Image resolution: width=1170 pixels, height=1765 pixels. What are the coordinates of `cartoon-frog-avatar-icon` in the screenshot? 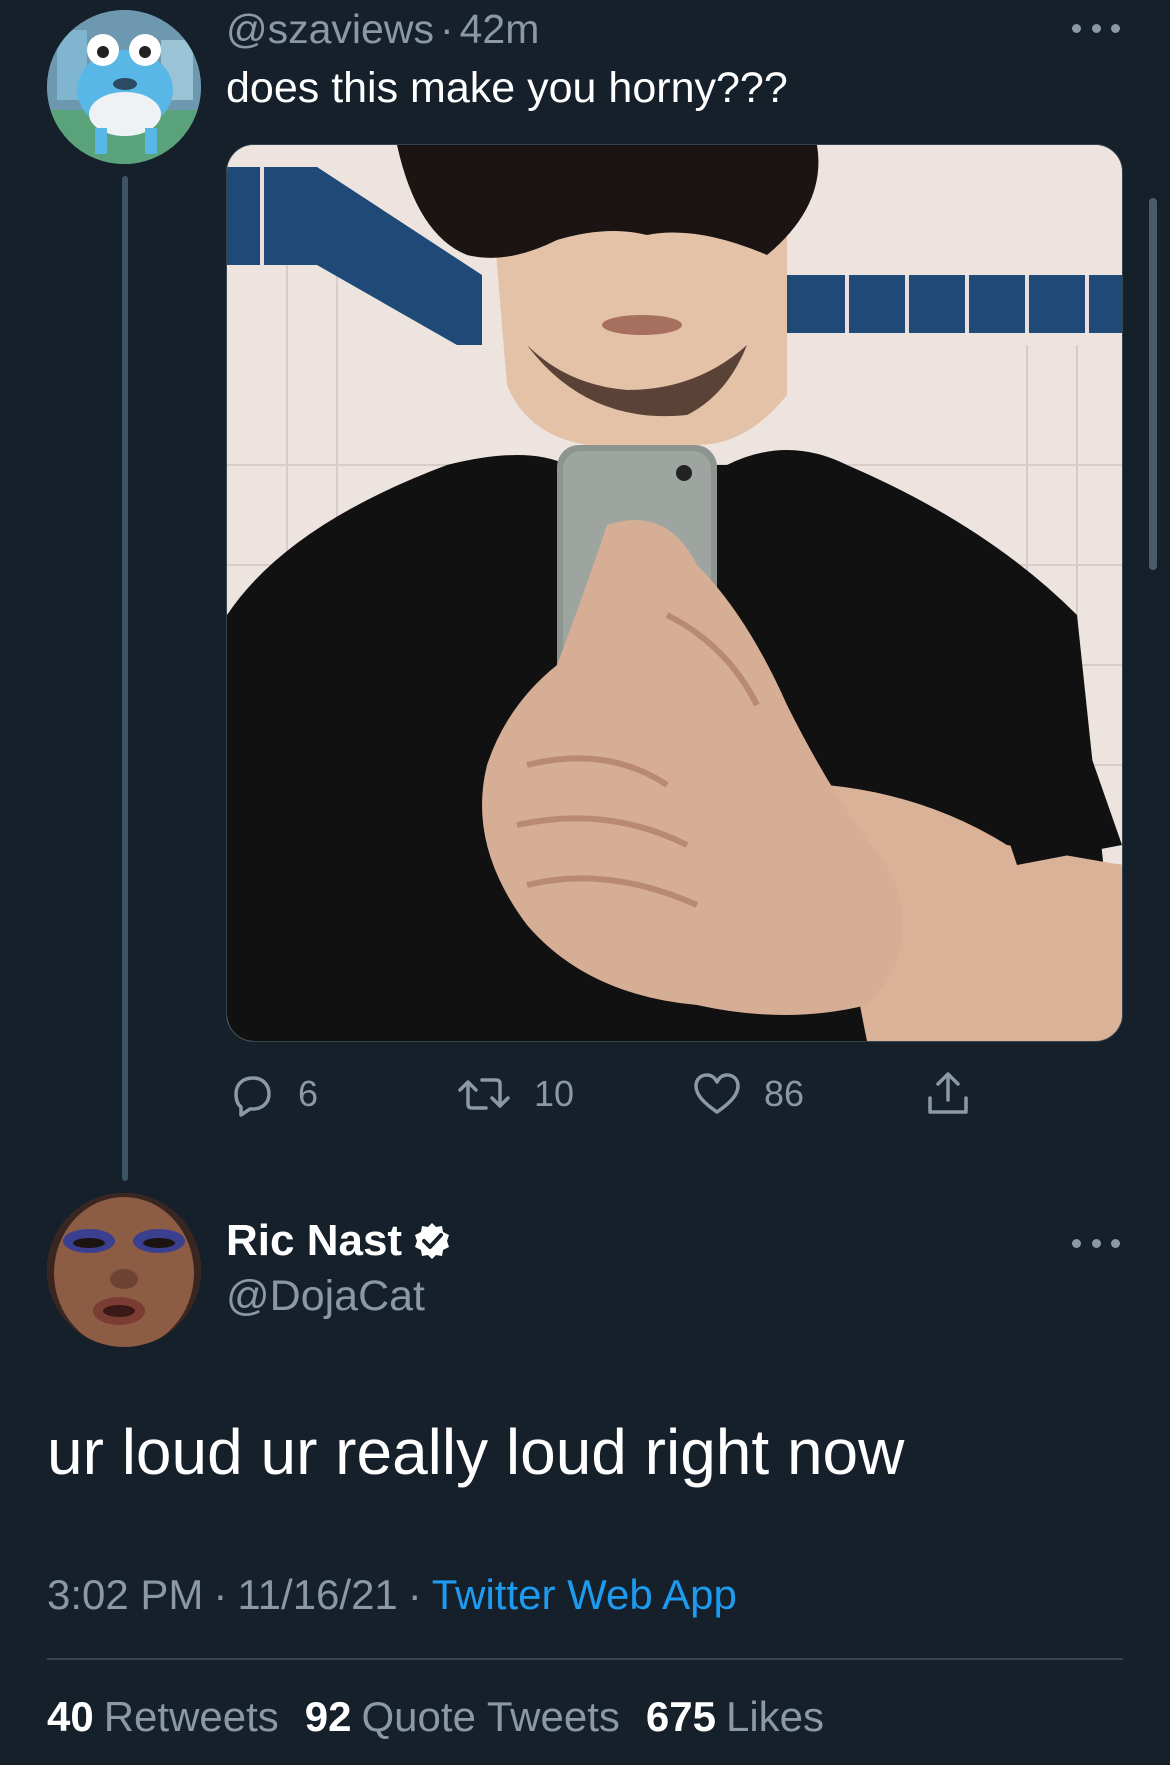 It's located at (124, 87).